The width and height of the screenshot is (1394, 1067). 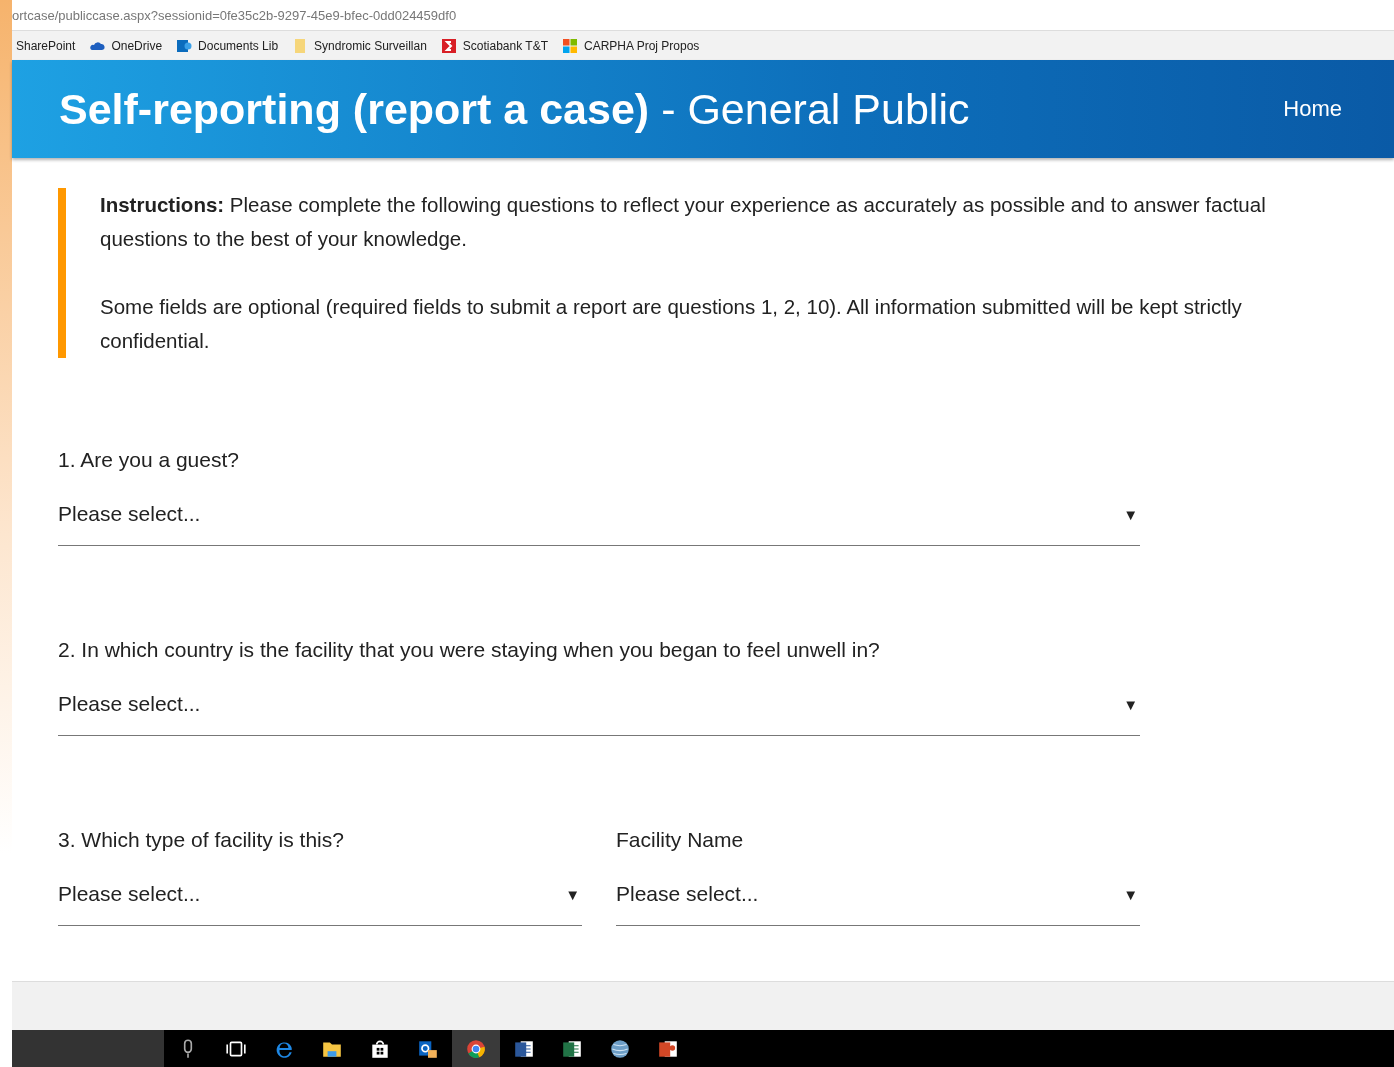 What do you see at coordinates (184, 45) in the screenshot?
I see `document-icon` at bounding box center [184, 45].